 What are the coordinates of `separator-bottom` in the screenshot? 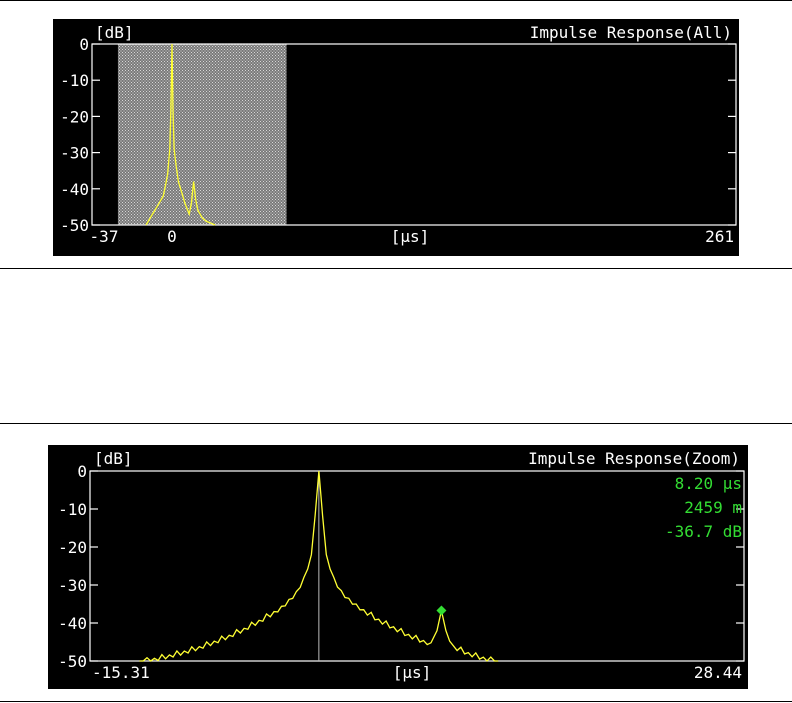 It's located at (396, 701).